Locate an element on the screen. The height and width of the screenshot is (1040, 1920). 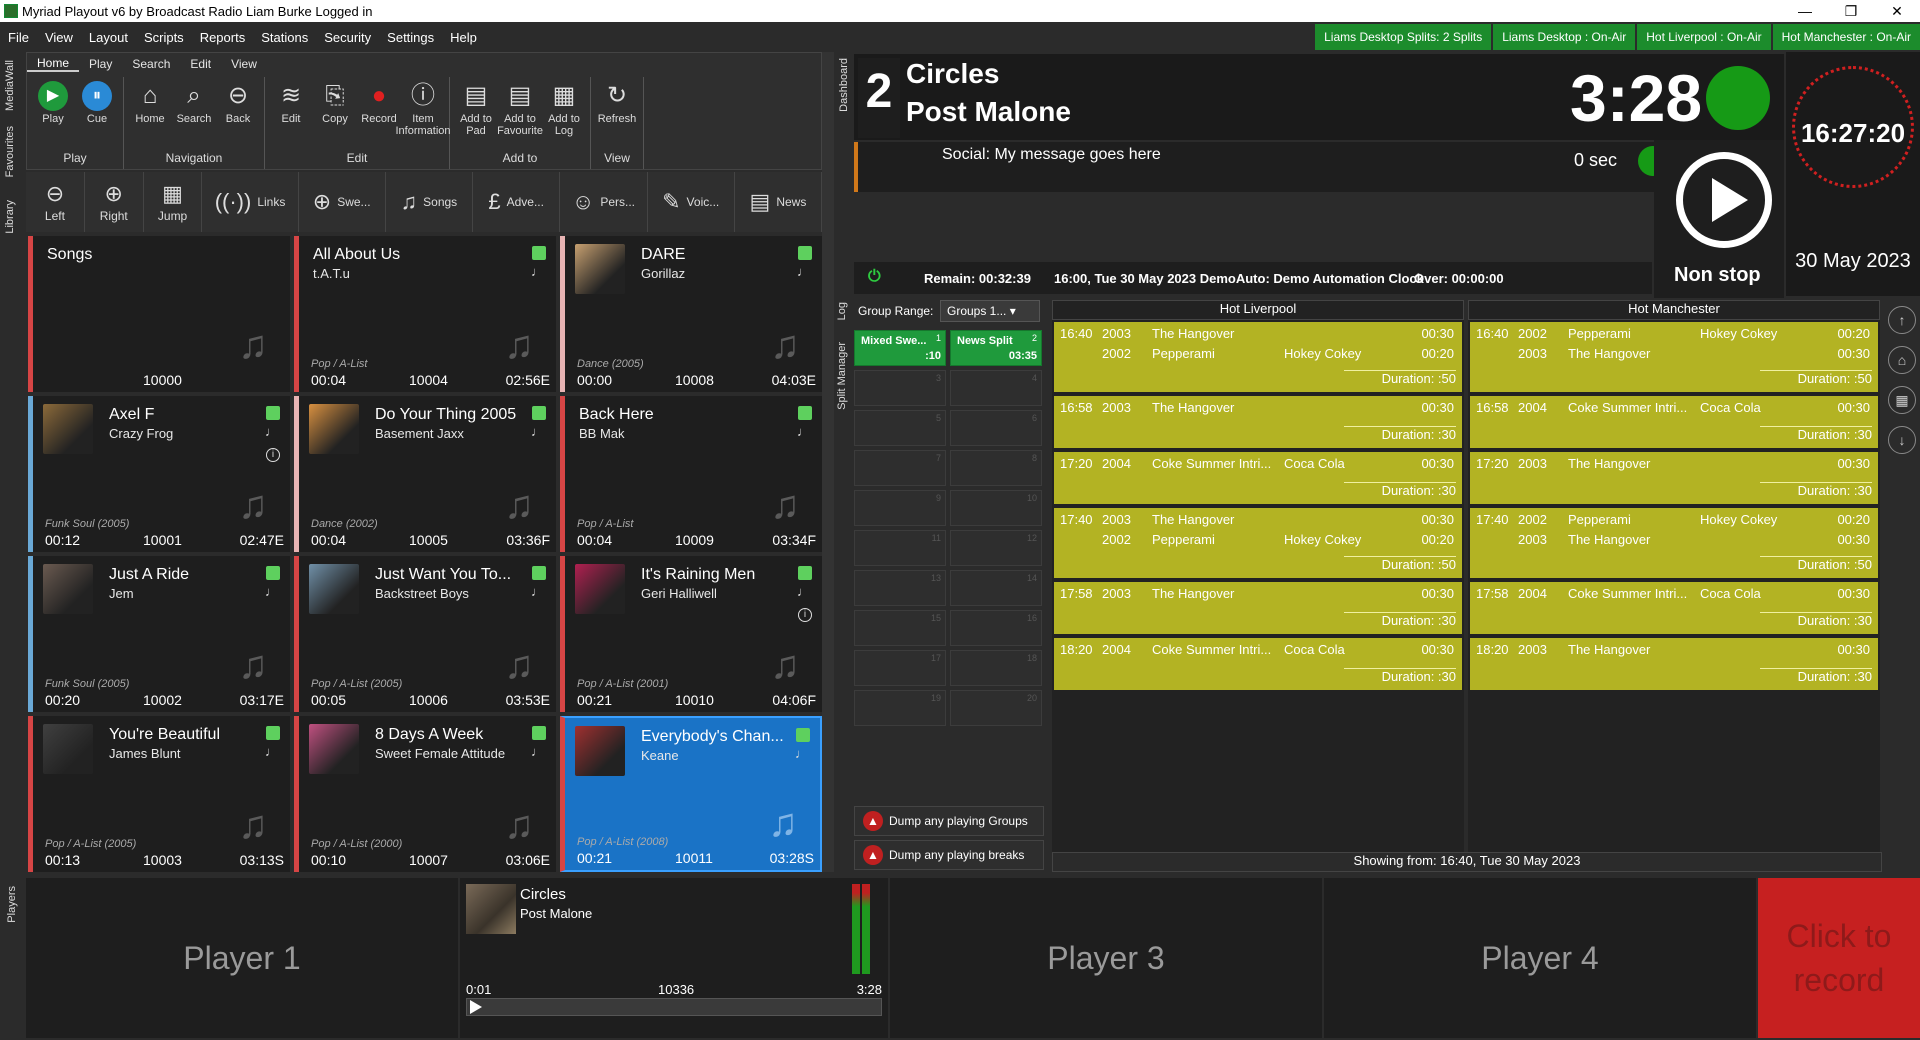
menu-scripts: Scripts is located at coordinates (164, 37).